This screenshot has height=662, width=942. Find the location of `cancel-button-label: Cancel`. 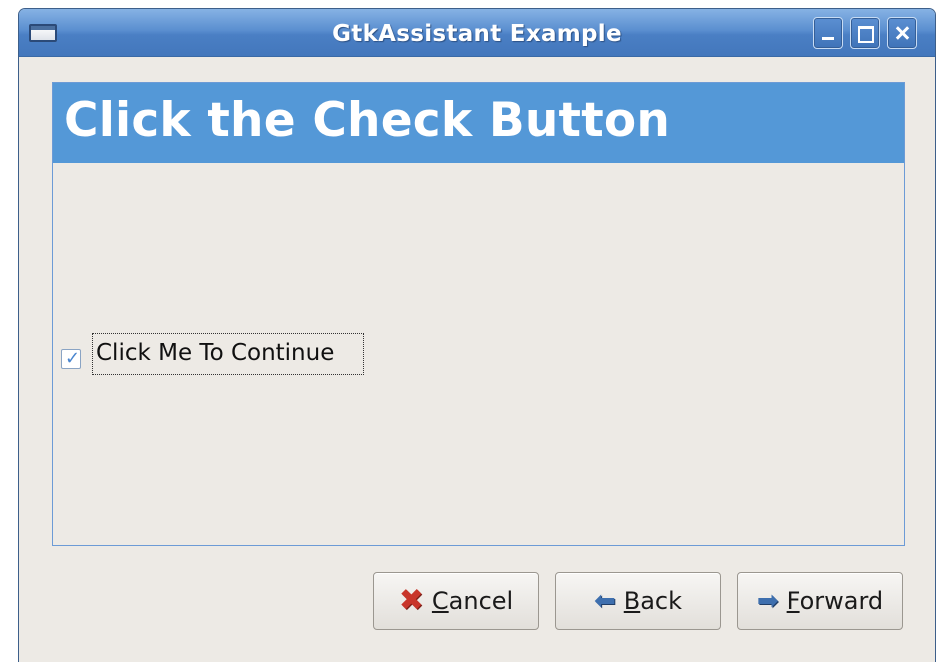

cancel-button-label: Cancel is located at coordinates (472, 601).